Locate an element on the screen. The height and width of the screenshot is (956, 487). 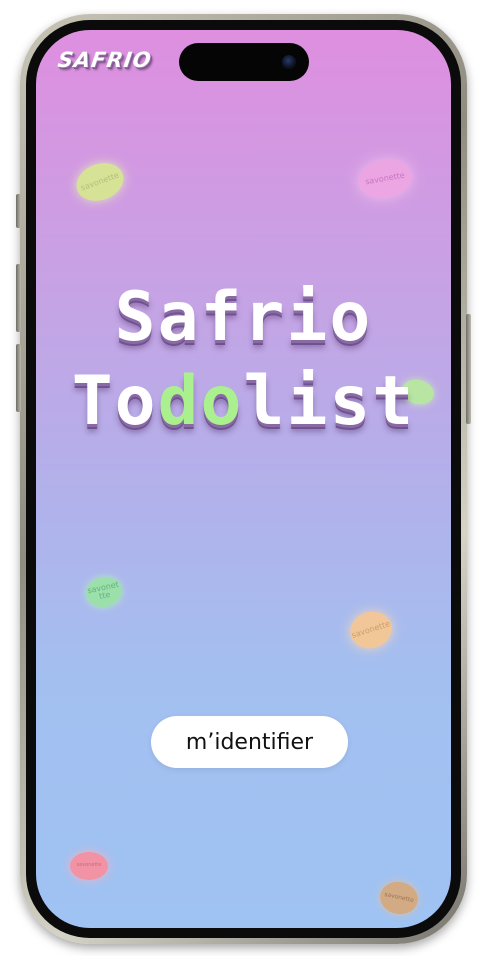
login-button: m’identifier is located at coordinates (249, 742).